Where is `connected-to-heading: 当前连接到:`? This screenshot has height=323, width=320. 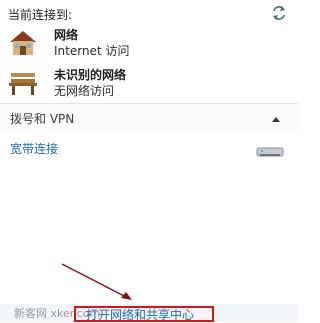 connected-to-heading: 当前连接到: is located at coordinates (40, 15).